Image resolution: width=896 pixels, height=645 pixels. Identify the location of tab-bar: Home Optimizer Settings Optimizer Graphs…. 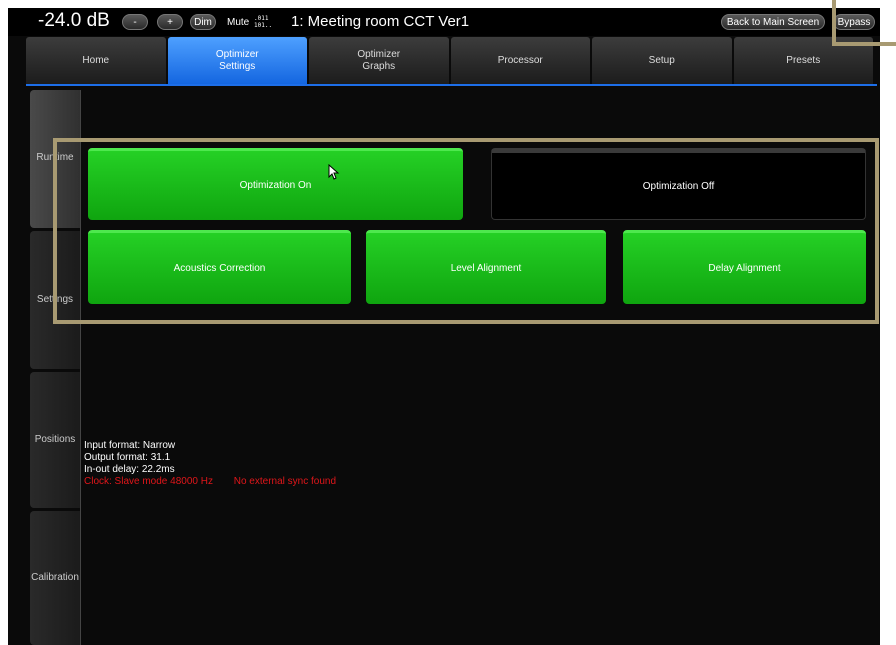
(450, 60).